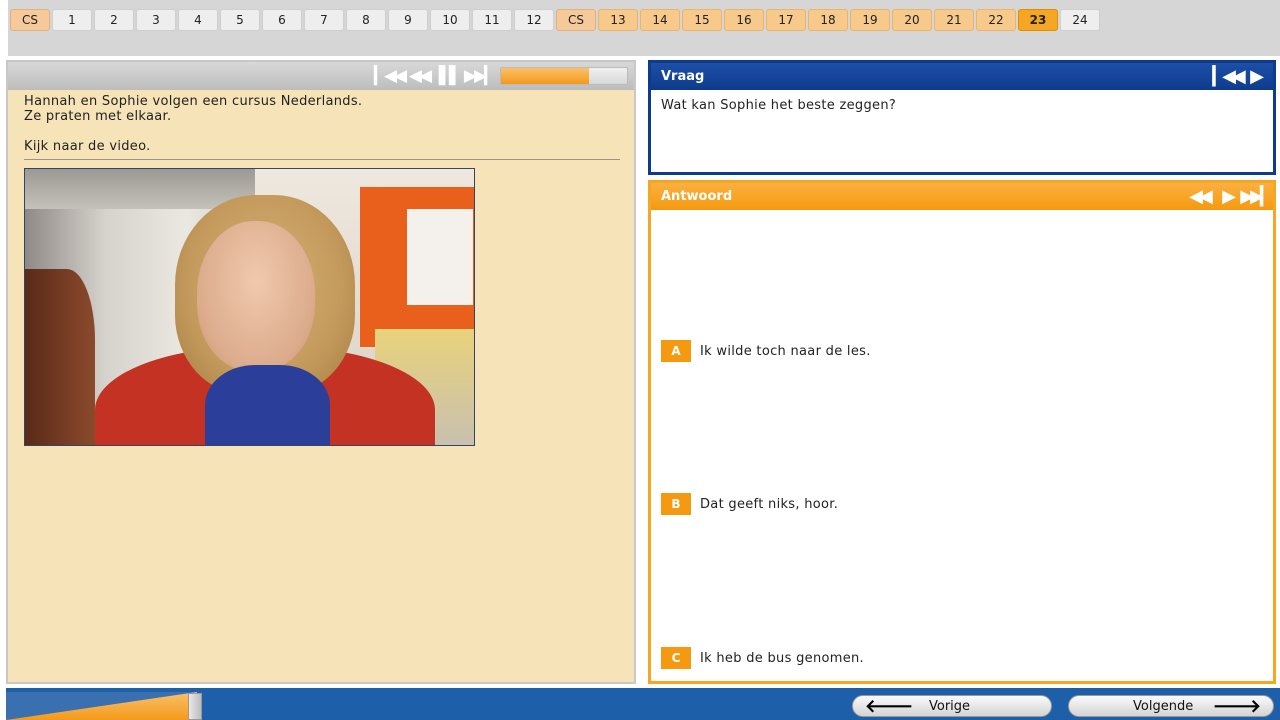 This screenshot has width=1280, height=720. Describe the element at coordinates (256, 296) in the screenshot. I see `video-person-face` at that location.